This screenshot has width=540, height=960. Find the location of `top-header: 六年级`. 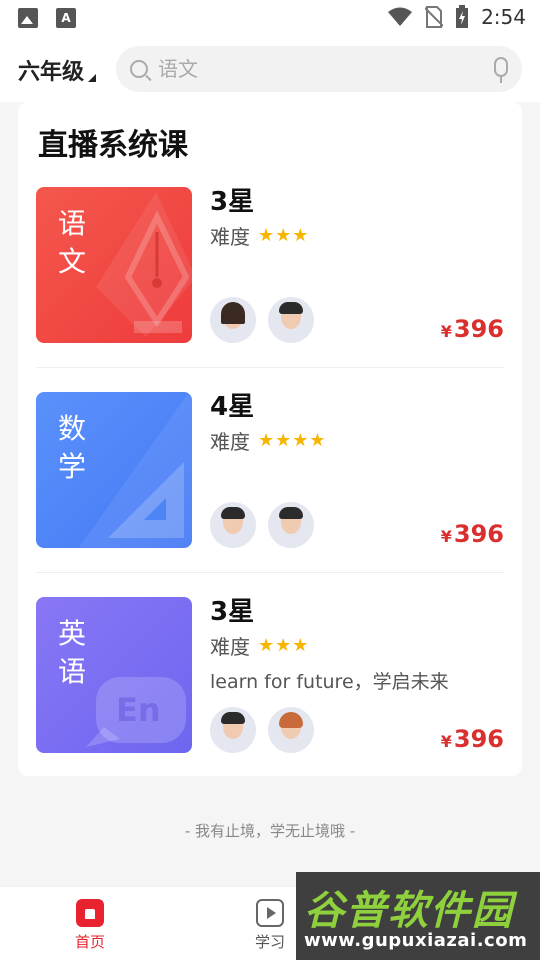

top-header: 六年级 is located at coordinates (270, 69).